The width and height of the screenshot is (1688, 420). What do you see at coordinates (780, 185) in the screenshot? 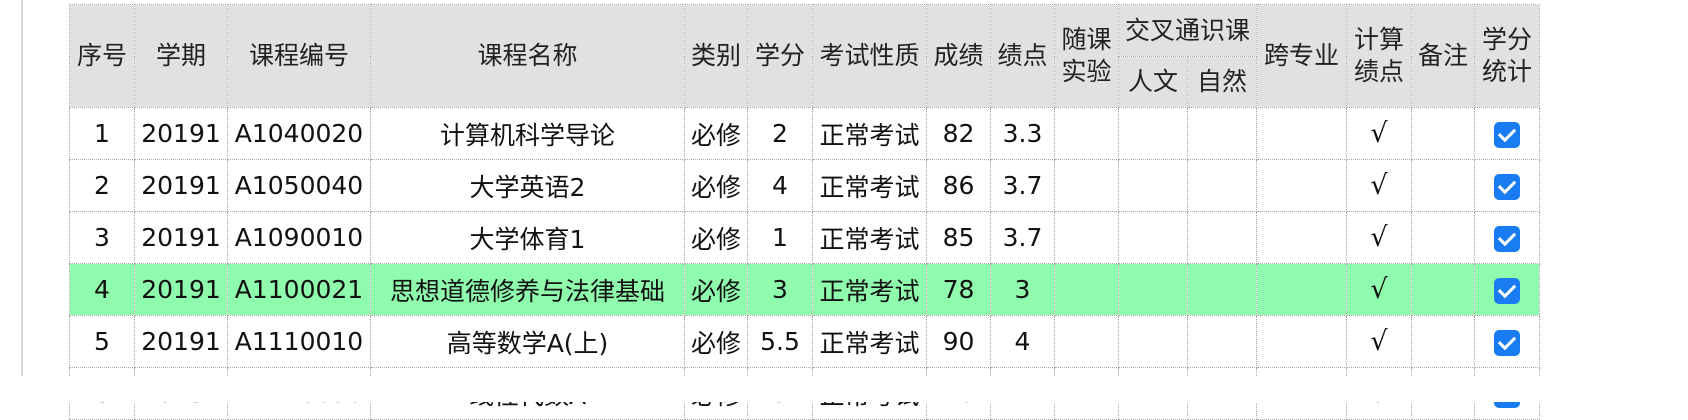
I see `cell-credit: 4` at bounding box center [780, 185].